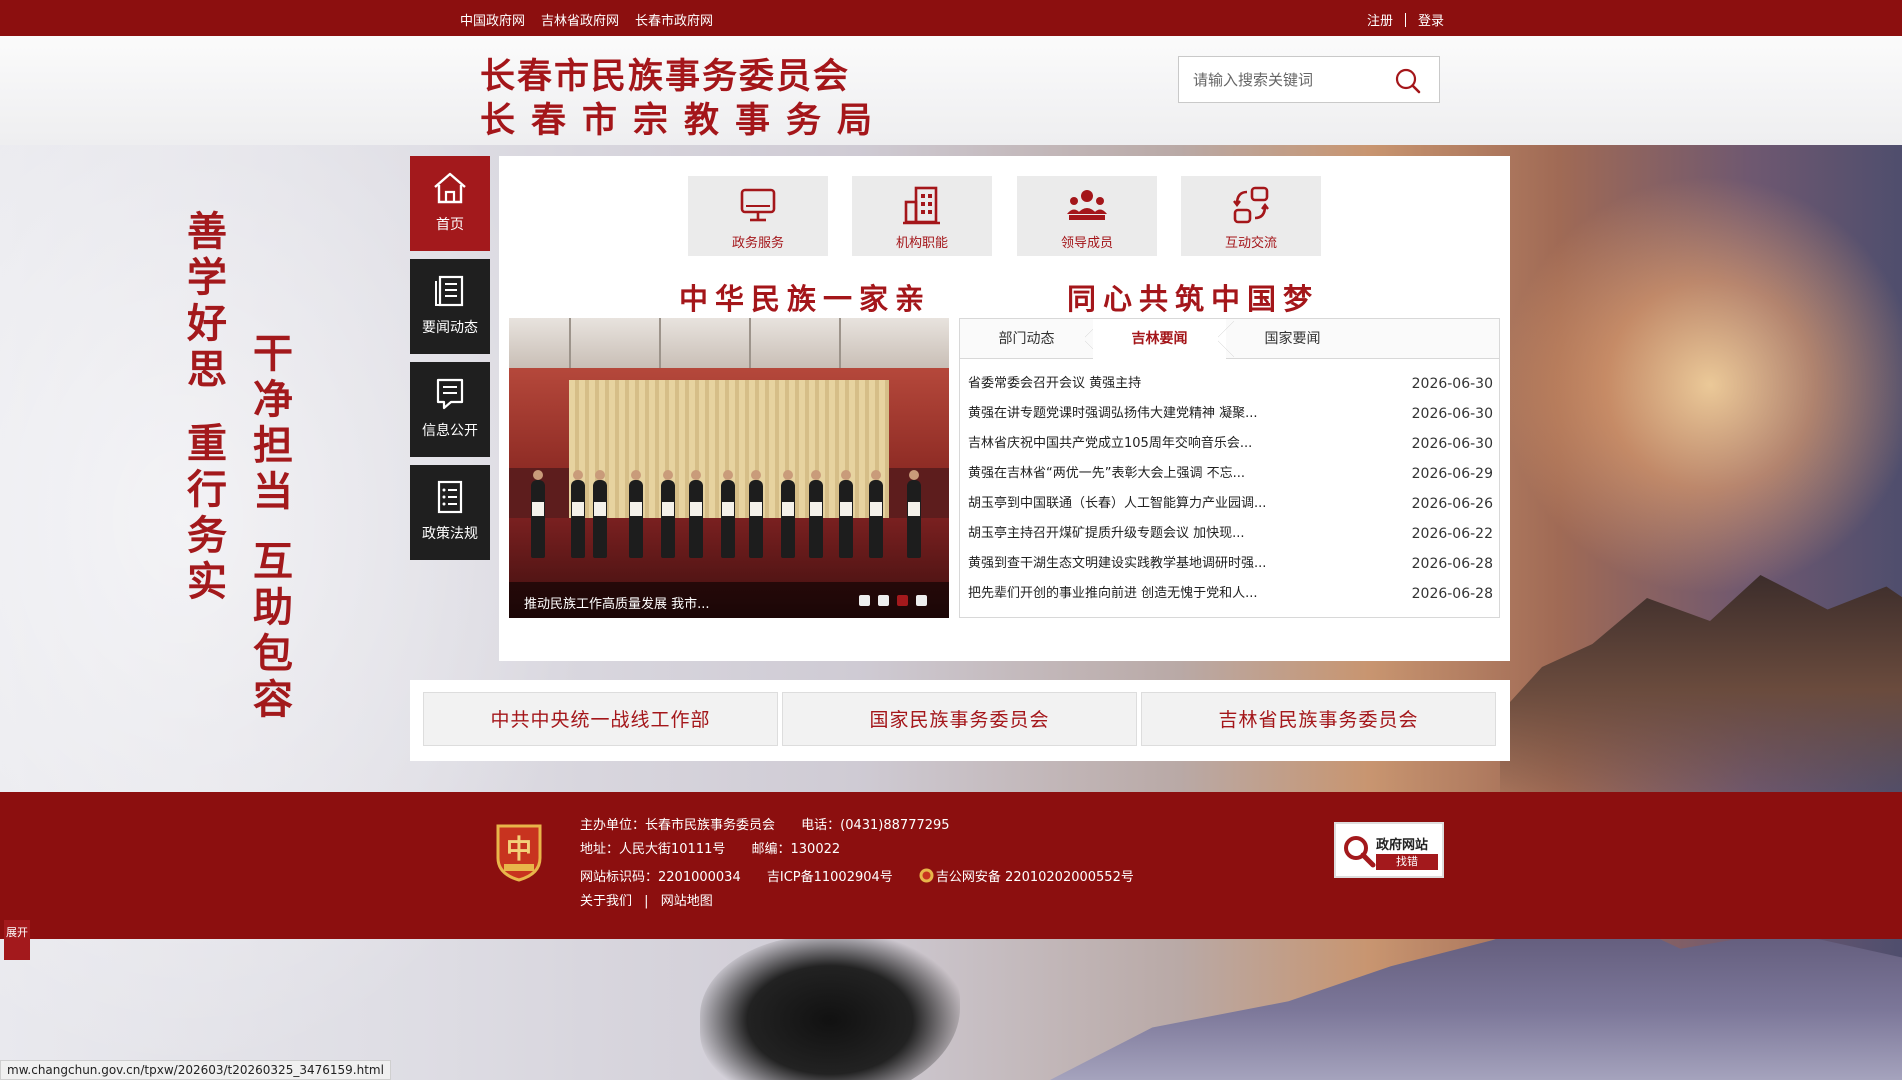 This screenshot has width=1902, height=1080. I want to click on quick-button-label: 机构职能, so click(921, 243).